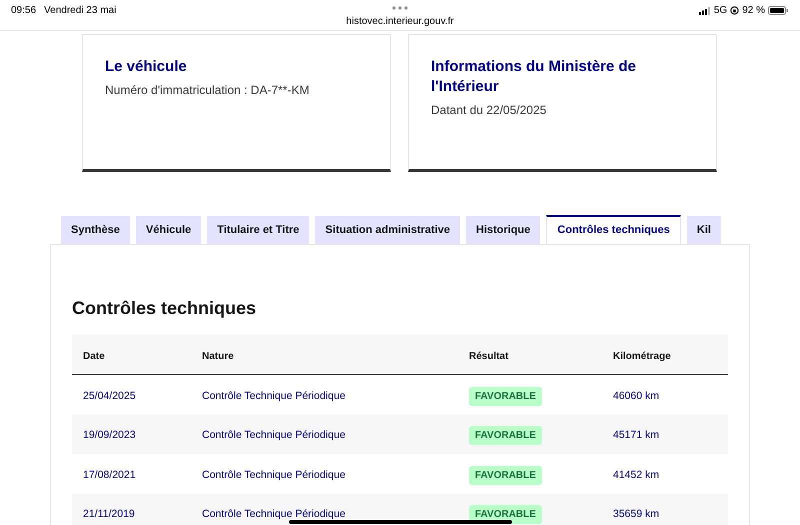 The image size is (800, 525). Describe the element at coordinates (109, 396) in the screenshot. I see `date-link: 25/04/2025` at that location.